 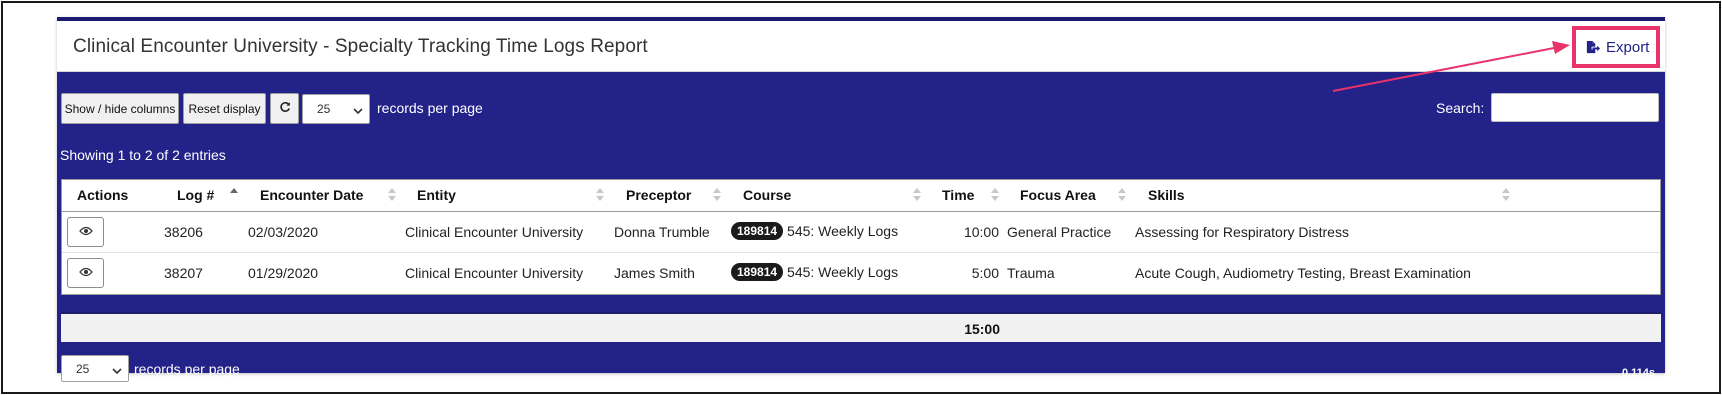 I want to click on column-header-log: Log #, so click(x=195, y=195).